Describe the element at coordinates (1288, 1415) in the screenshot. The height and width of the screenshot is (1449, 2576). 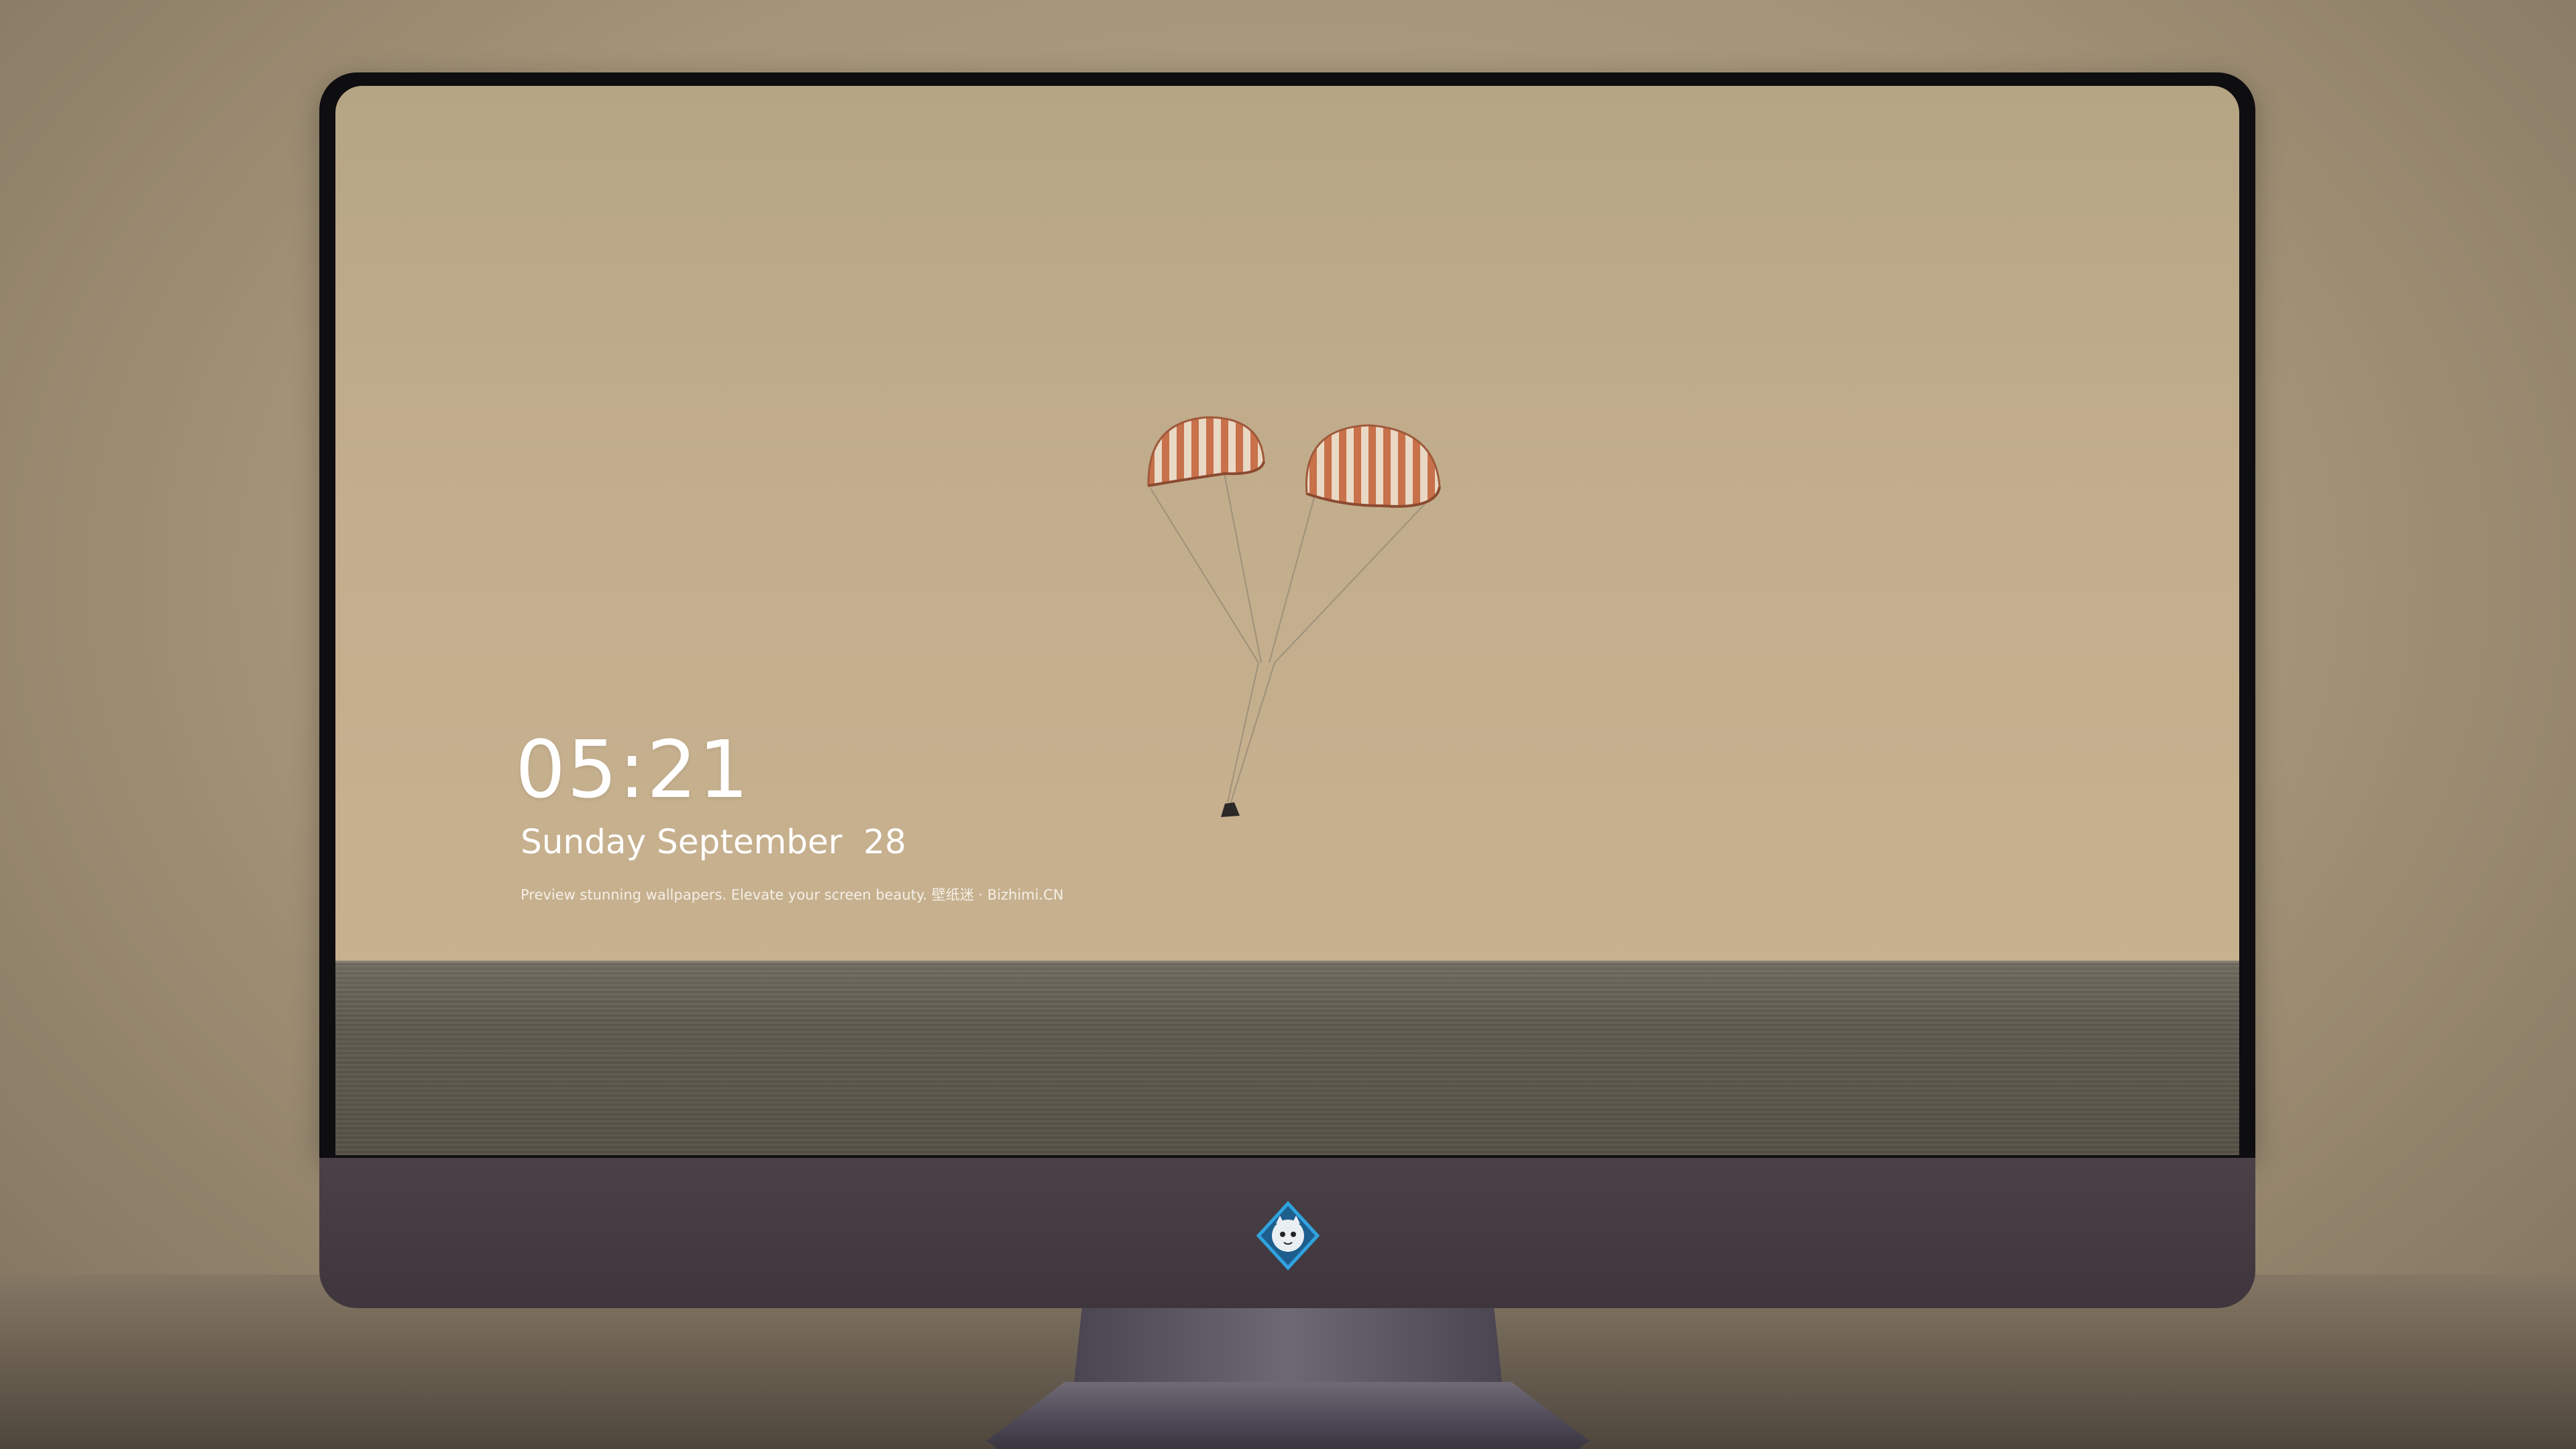
I see `monitor-stand-base` at that location.